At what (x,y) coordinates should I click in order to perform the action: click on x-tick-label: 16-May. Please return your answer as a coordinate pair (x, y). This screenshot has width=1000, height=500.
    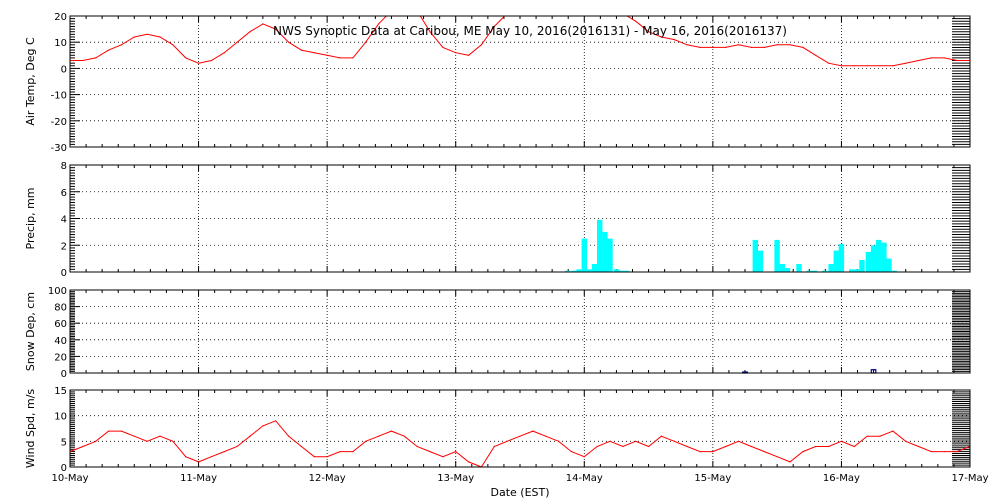
    Looking at the image, I should click on (841, 478).